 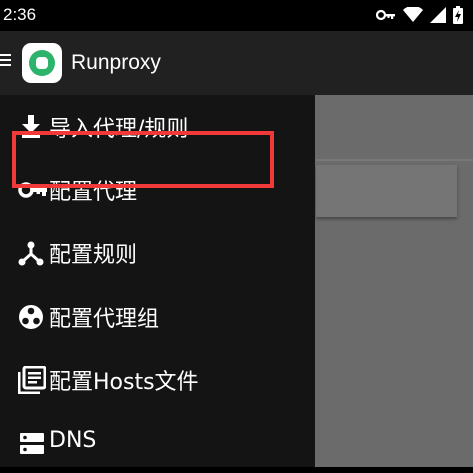 I want to click on runproxy-logo, so click(x=42, y=63).